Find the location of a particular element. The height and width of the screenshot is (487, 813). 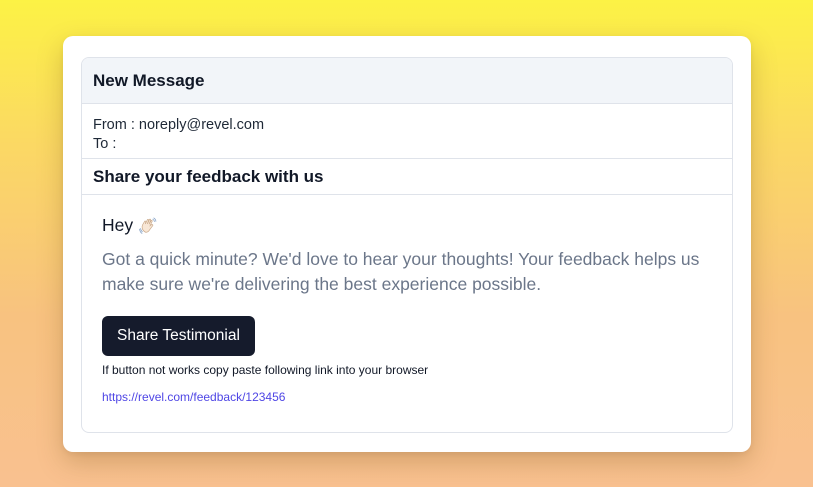

to-label: To : is located at coordinates (105, 144).